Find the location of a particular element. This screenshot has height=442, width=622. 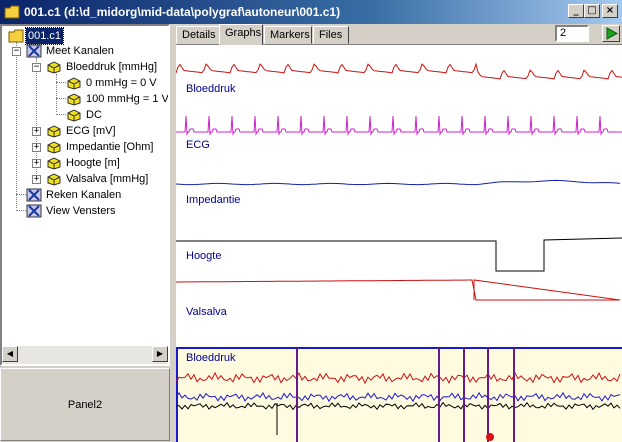

tree-item-hoogte: Hoogte [m] is located at coordinates (84, 163).